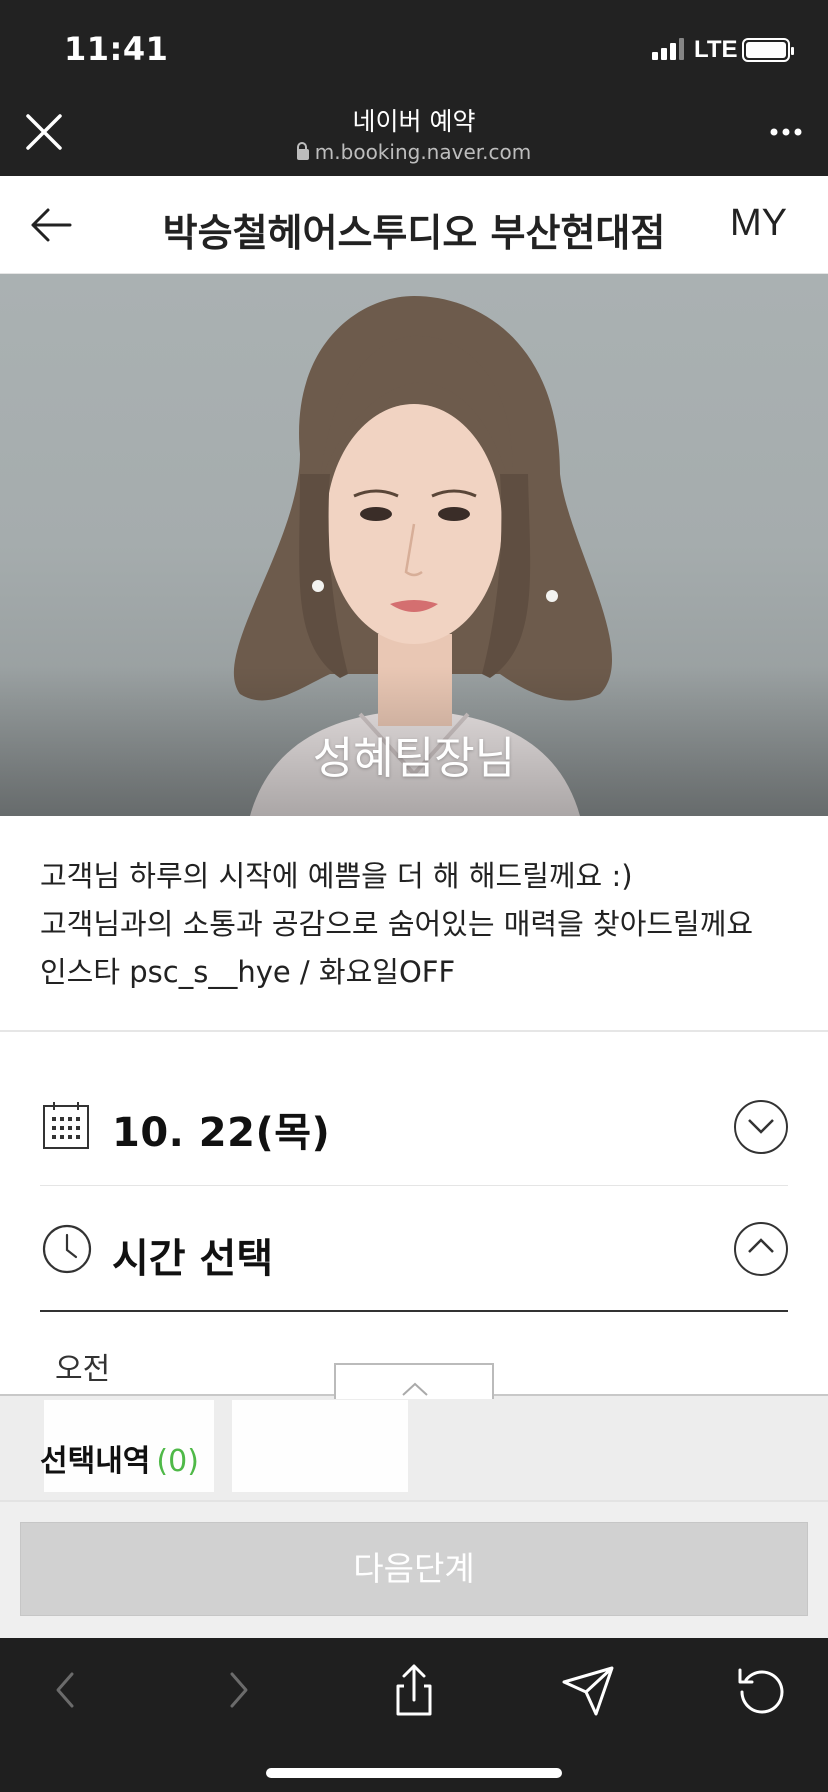  Describe the element at coordinates (397, 924) in the screenshot. I see `description-line: 고객님과의 소통과 공감으로 숨어있는 매력을 찾아드릴께요` at that location.